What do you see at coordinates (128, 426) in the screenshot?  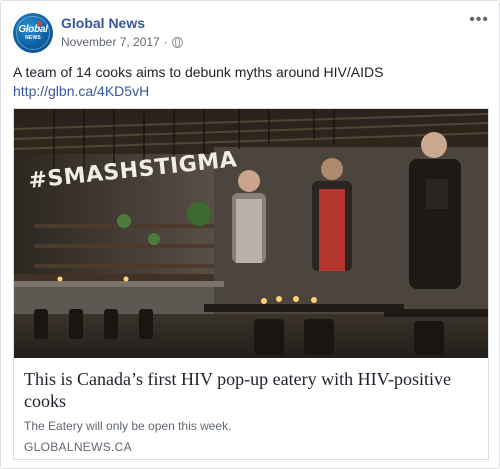 I see `link-description: The Eatery will only be open this week.` at bounding box center [128, 426].